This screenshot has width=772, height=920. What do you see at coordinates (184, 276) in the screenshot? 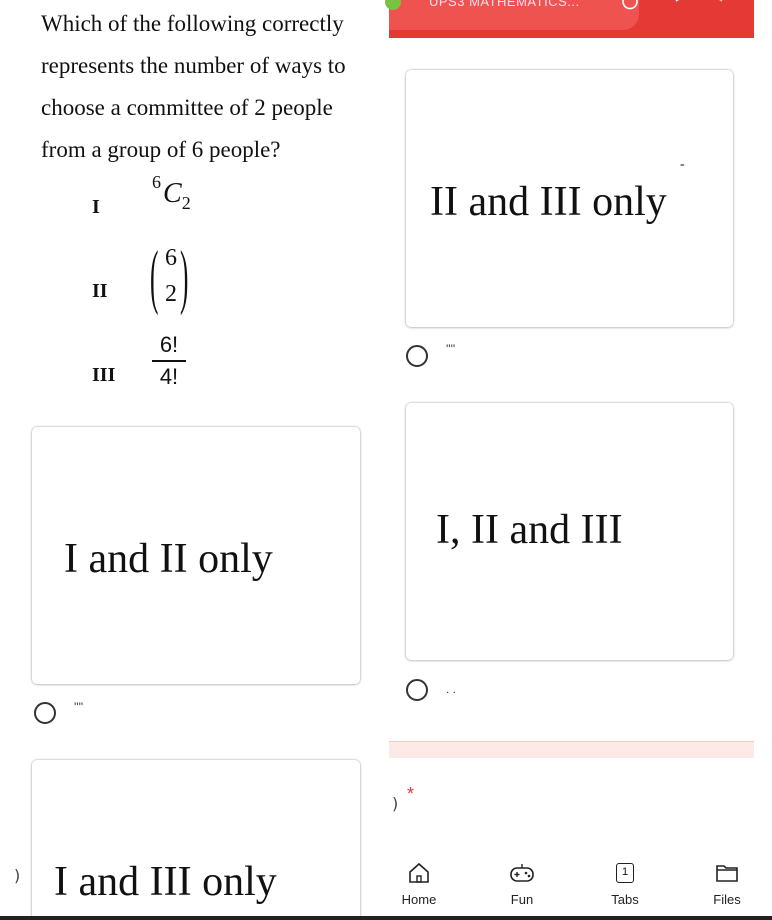
I see `right-paren: )` at bounding box center [184, 276].